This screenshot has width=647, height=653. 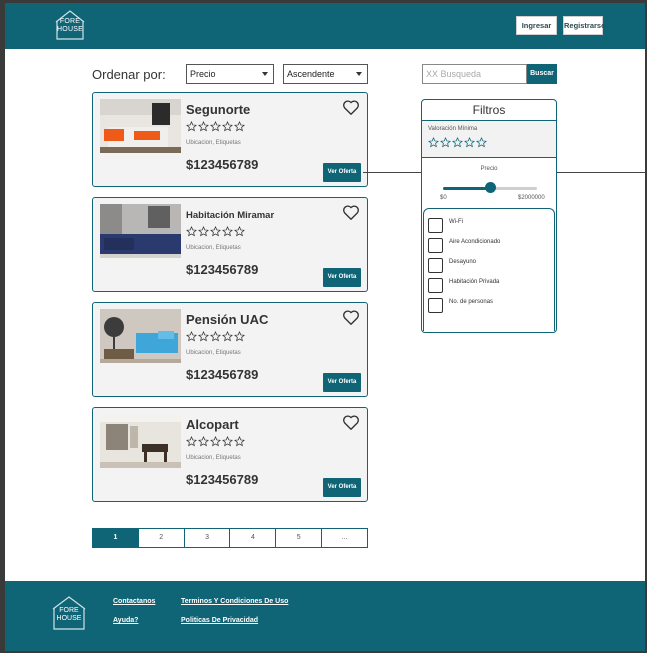 I want to click on footer-logo-text: FORE HOUSE, so click(x=69, y=615).